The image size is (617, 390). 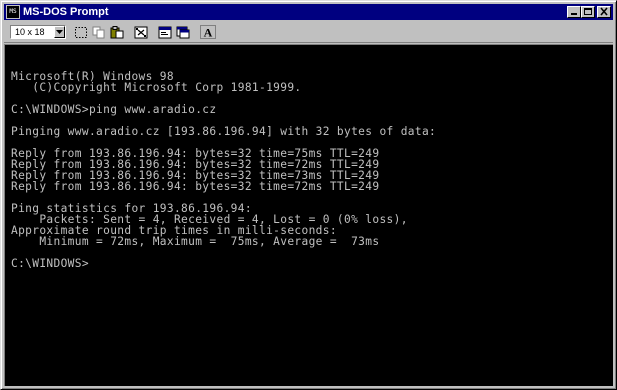 I want to click on font-button: A, so click(x=208, y=32).